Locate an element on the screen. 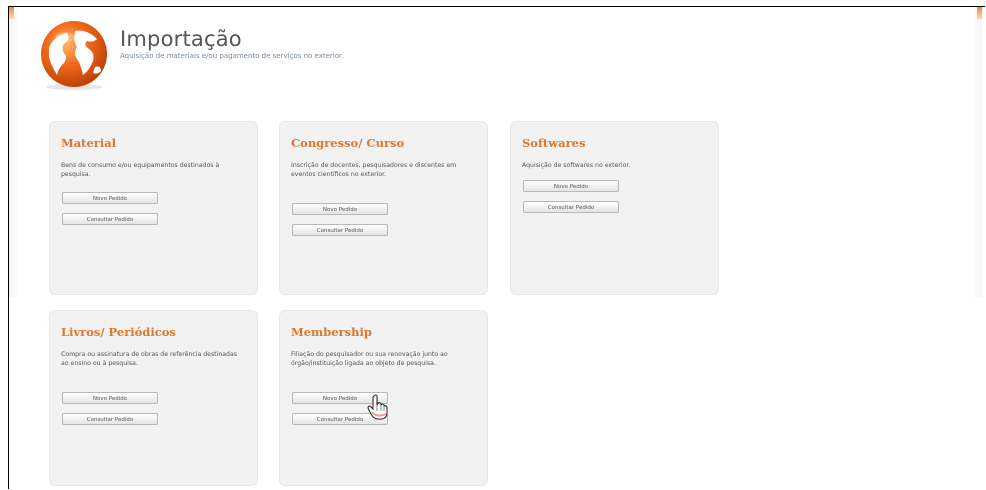  card-title: Congresso/ Curso is located at coordinates (348, 143).